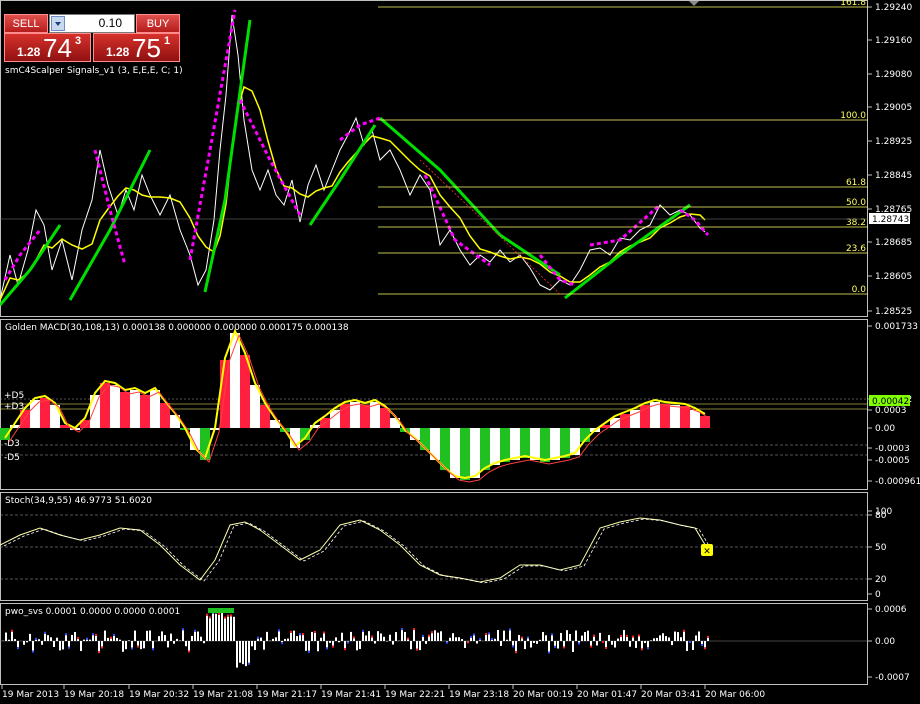 The image size is (920, 704). Describe the element at coordinates (136, 48) in the screenshot. I see `buy-price-button: 1.28 75 1` at that location.